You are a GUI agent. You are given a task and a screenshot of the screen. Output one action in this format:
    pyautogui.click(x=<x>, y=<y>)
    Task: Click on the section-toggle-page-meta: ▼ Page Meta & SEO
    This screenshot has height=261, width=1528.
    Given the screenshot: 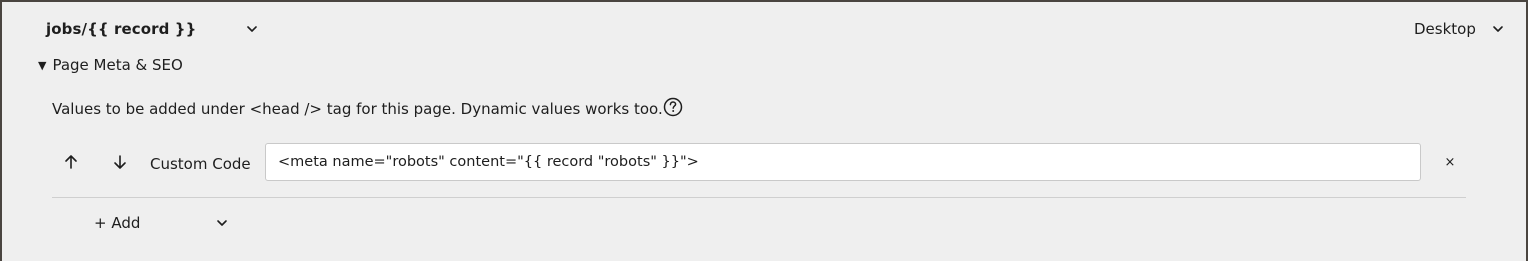 What is the action you would take?
    pyautogui.click(x=110, y=65)
    